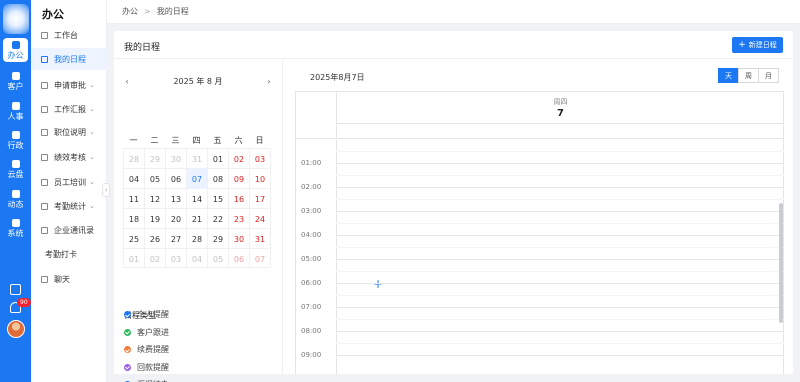  I want to click on rail-item-3: 行政, so click(15, 140).